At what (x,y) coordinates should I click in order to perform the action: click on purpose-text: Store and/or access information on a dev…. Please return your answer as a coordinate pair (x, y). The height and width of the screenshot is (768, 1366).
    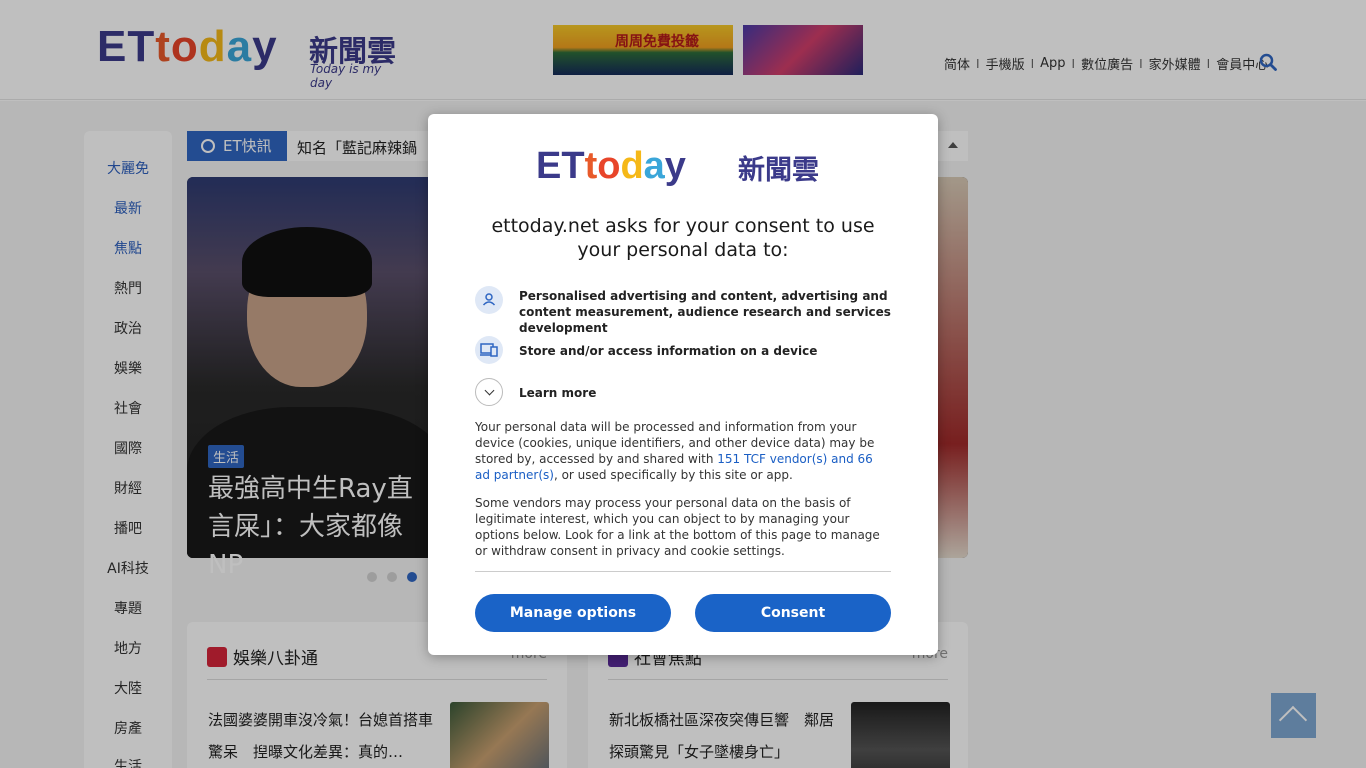
    Looking at the image, I should click on (668, 351).